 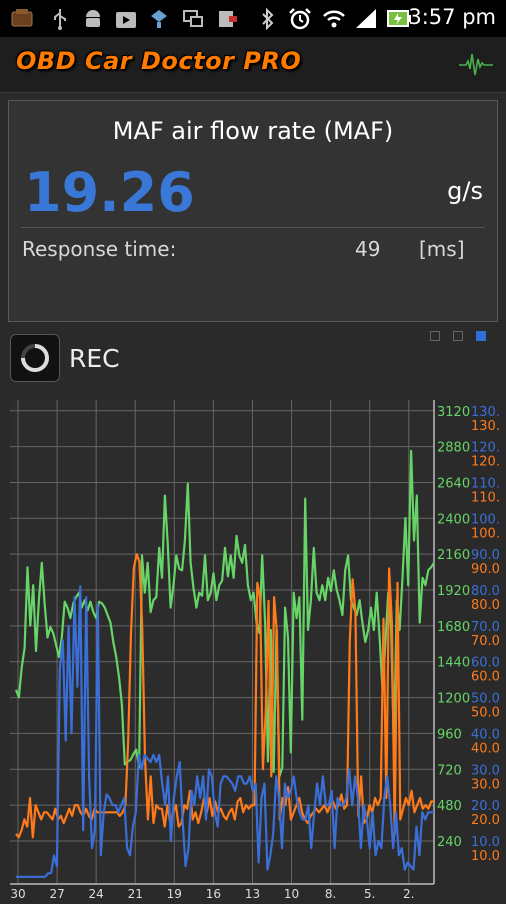 I want to click on y-tick-label: 2160, so click(x=453, y=555).